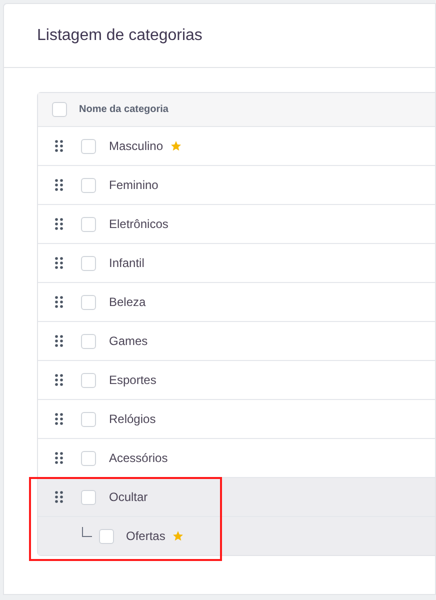 The height and width of the screenshot is (600, 436). I want to click on category-name: Acessórios, so click(138, 458).